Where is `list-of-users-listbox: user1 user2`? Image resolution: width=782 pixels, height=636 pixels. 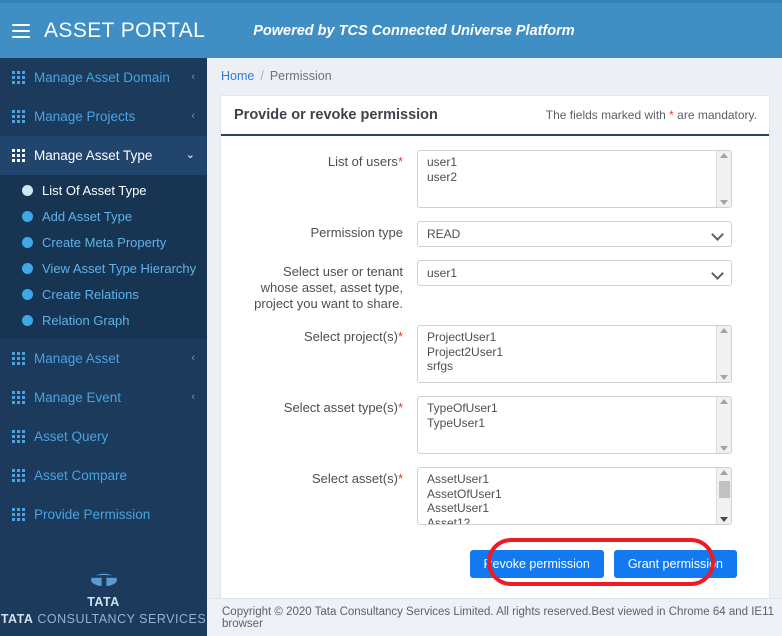
list-of-users-listbox: user1 user2 is located at coordinates (574, 179).